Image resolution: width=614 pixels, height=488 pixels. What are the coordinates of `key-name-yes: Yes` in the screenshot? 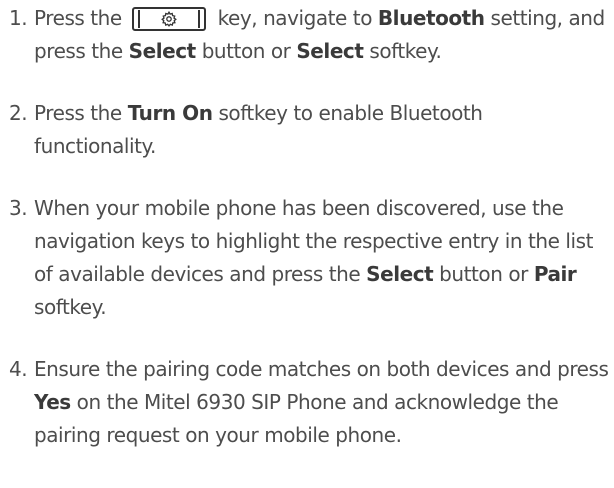 It's located at (52, 402).